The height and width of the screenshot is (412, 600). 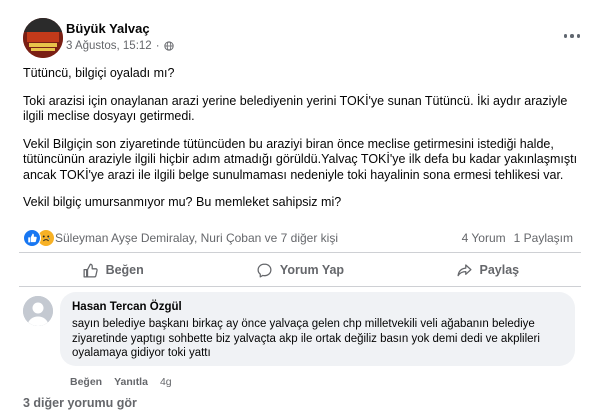 What do you see at coordinates (572, 36) in the screenshot?
I see `more-options-icon` at bounding box center [572, 36].